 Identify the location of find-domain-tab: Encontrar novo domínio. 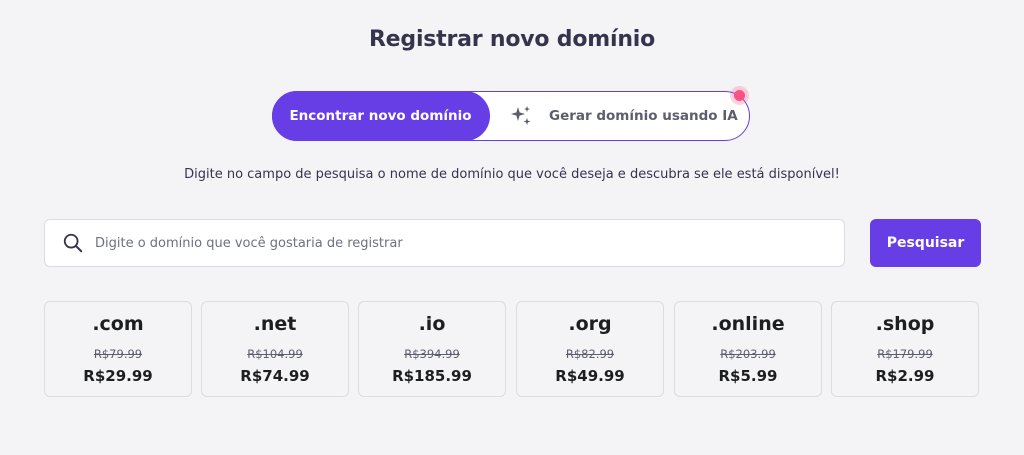
(380, 115).